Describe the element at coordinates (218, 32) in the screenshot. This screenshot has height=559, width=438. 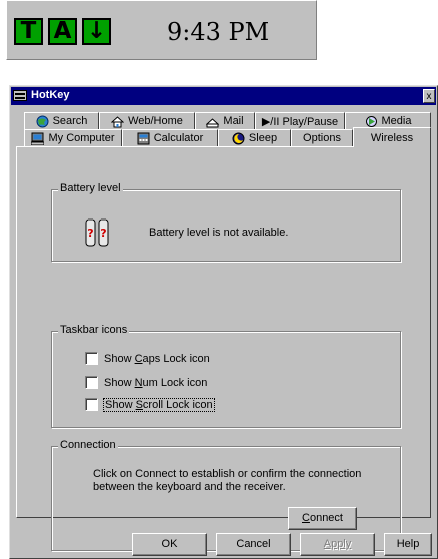
I see `tray-clock: 9:43 PM` at that location.